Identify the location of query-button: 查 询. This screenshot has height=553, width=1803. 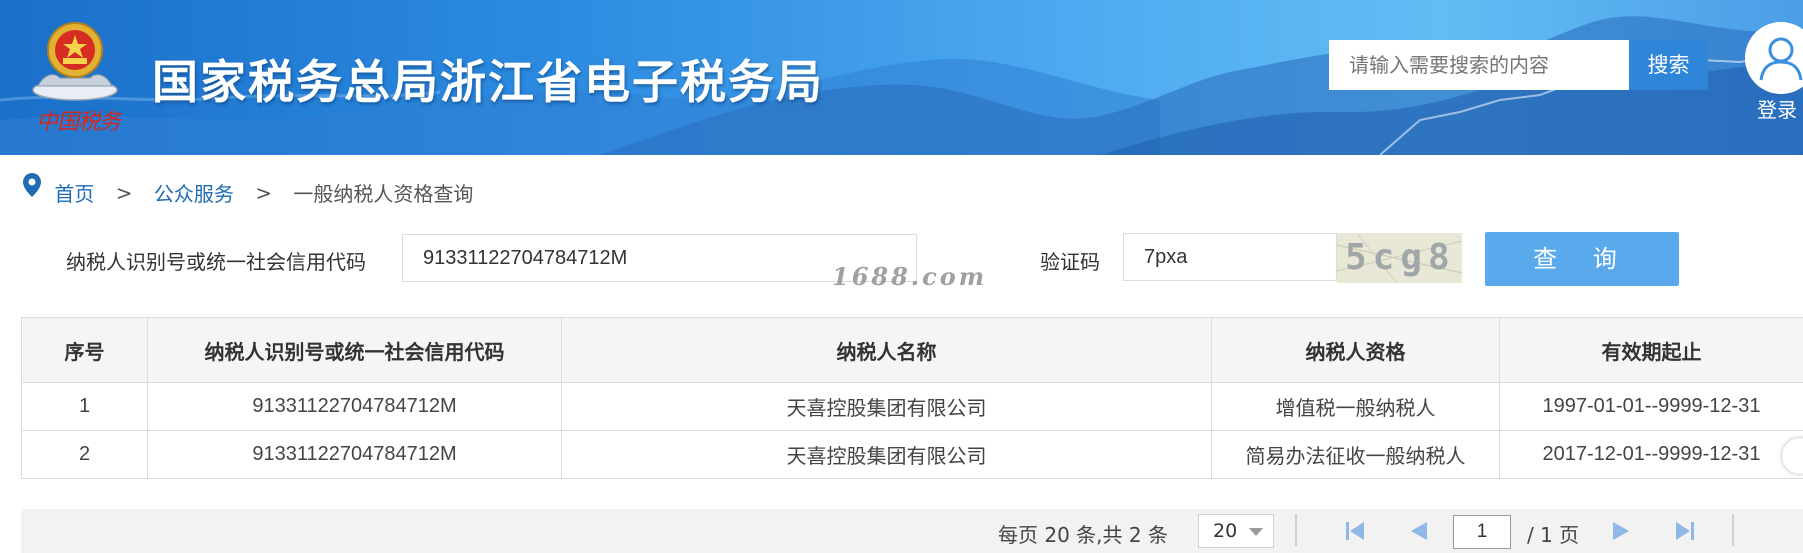
(1582, 259).